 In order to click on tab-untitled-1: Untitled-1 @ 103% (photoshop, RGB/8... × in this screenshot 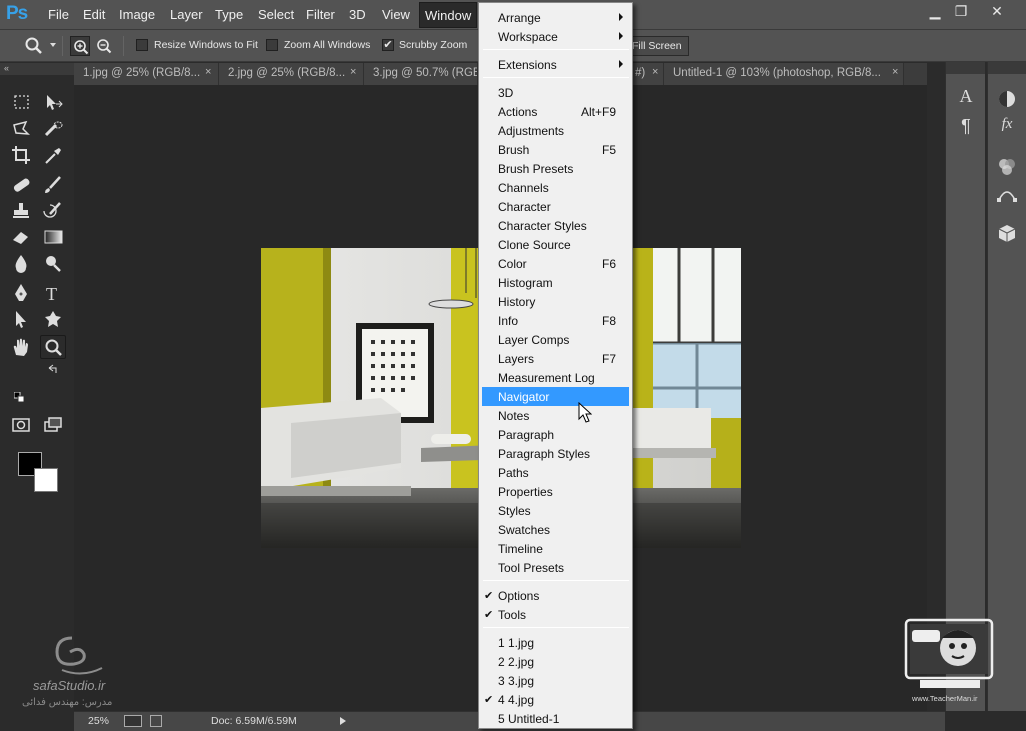, I will do `click(784, 74)`.